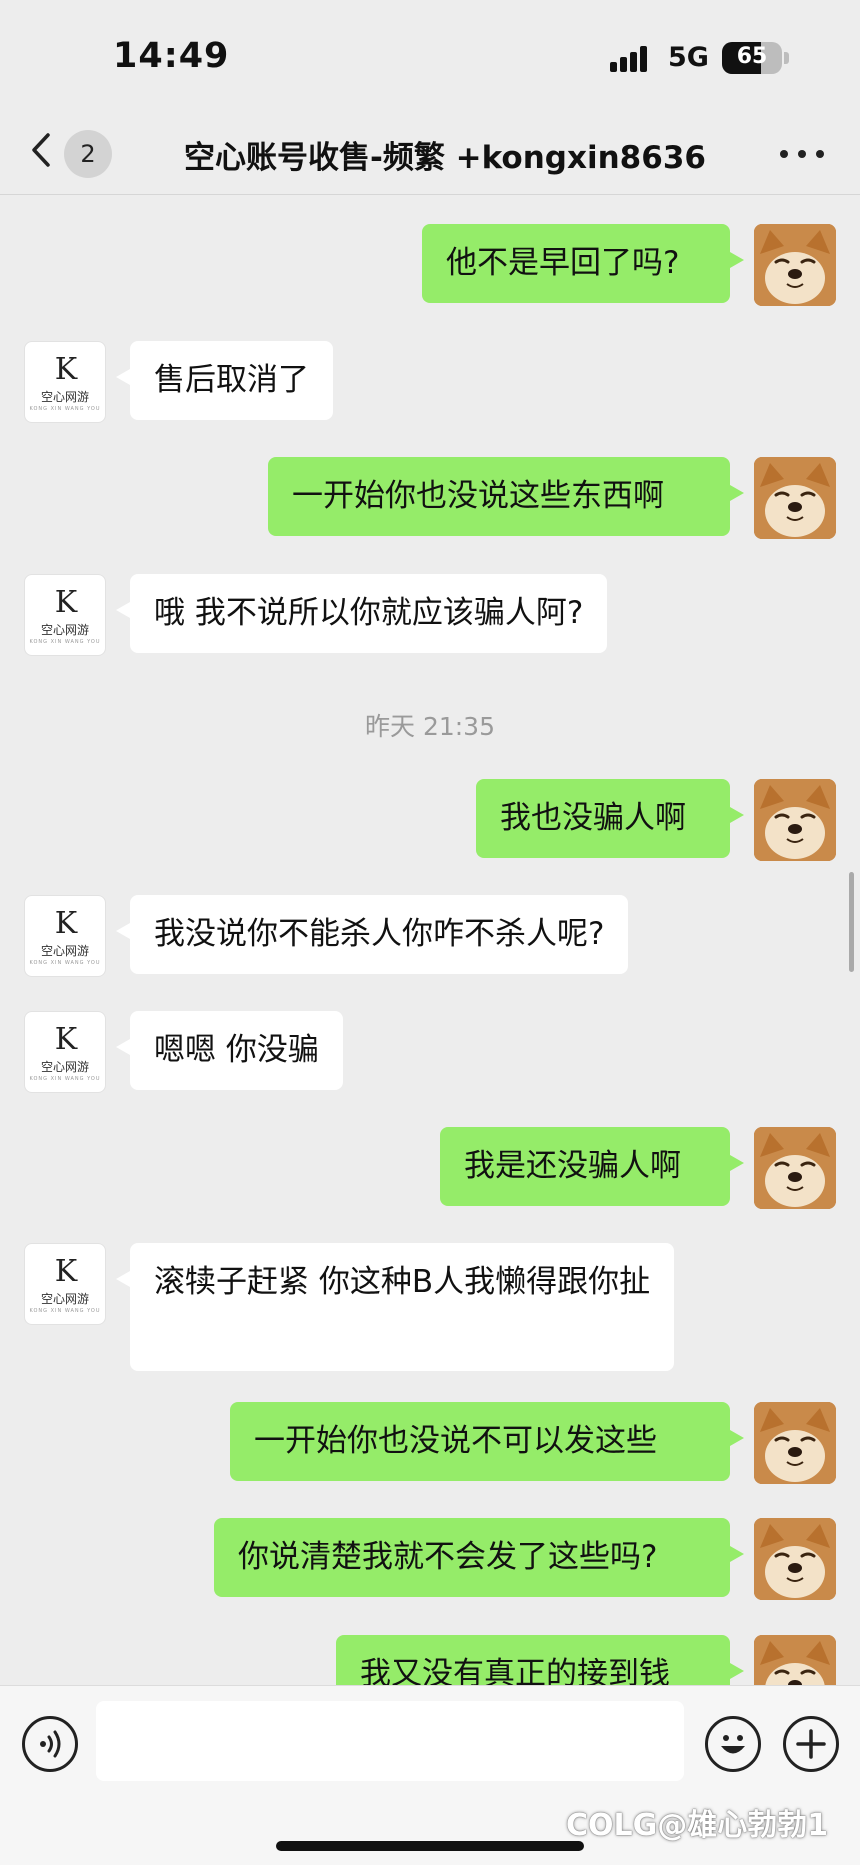 This screenshot has height=1865, width=860. What do you see at coordinates (506, 496) in the screenshot?
I see `sent-message-bubble: 一开始你也没说这些东西啊` at bounding box center [506, 496].